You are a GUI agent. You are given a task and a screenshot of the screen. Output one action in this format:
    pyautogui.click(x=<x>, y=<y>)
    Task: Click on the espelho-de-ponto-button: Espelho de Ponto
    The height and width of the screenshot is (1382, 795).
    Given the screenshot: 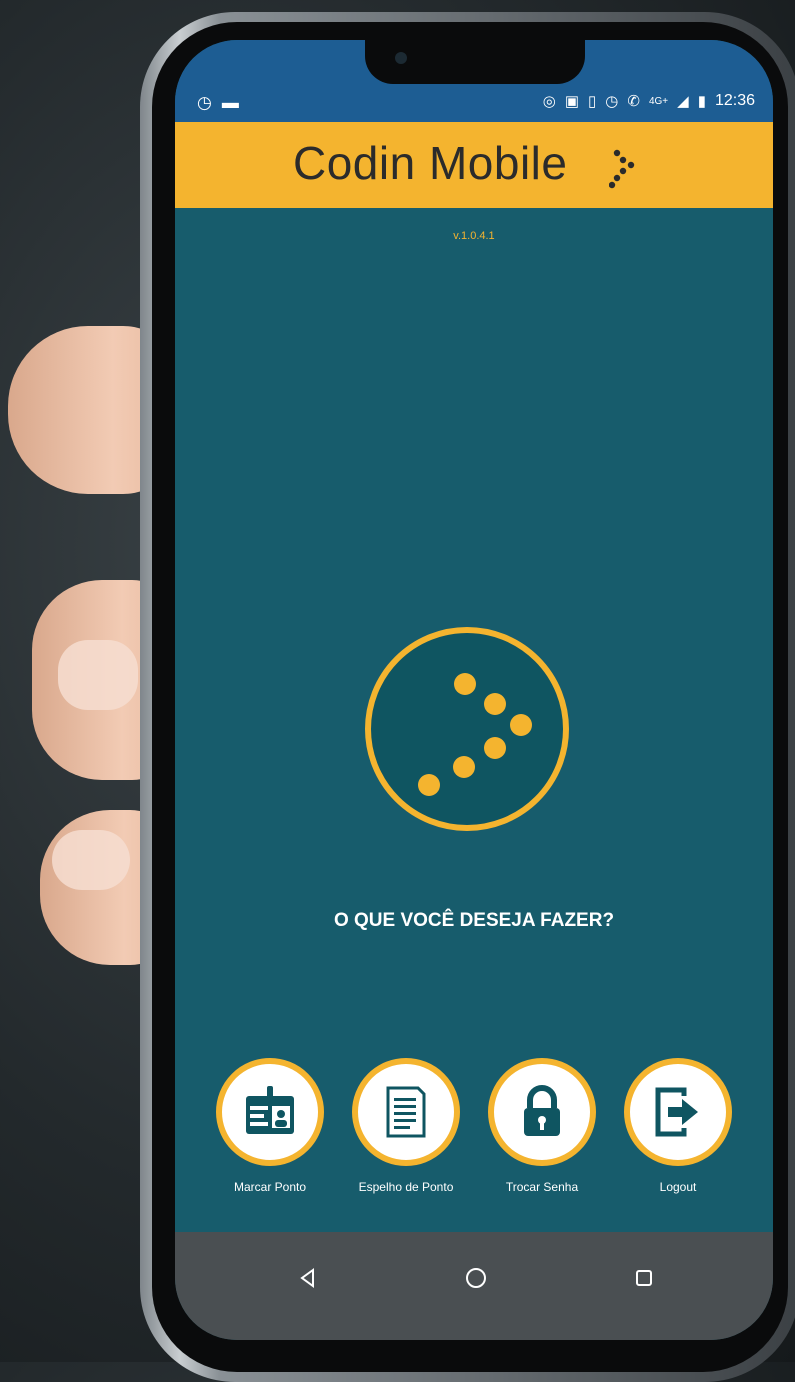 What is the action you would take?
    pyautogui.click(x=406, y=1126)
    